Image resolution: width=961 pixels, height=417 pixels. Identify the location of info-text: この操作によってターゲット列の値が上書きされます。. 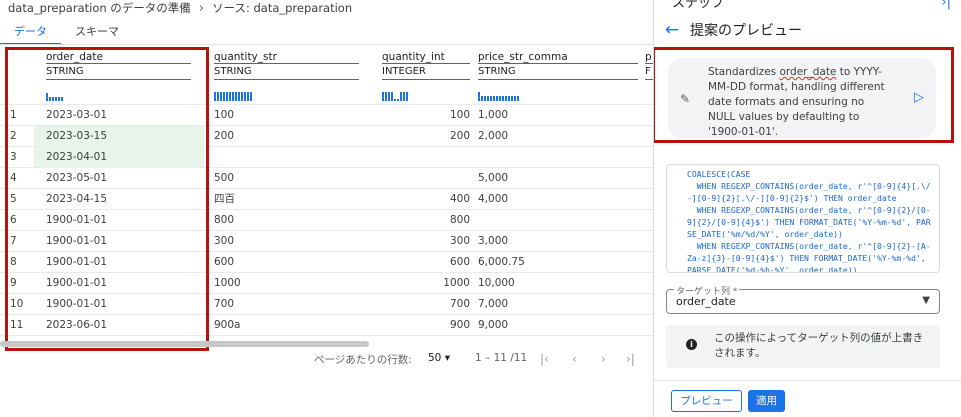
(819, 345).